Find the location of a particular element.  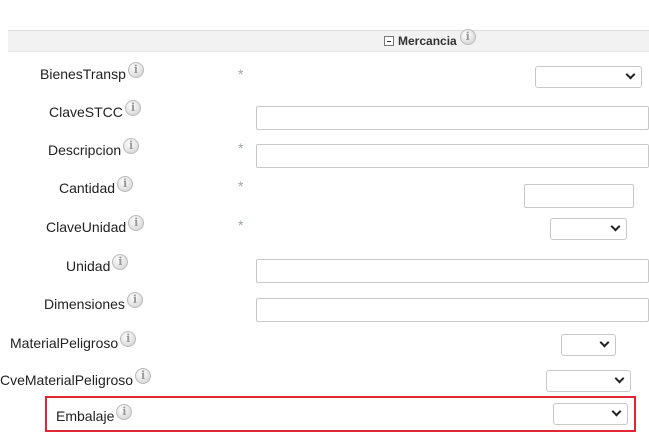

section-title-text: Mercancia is located at coordinates (427, 41).